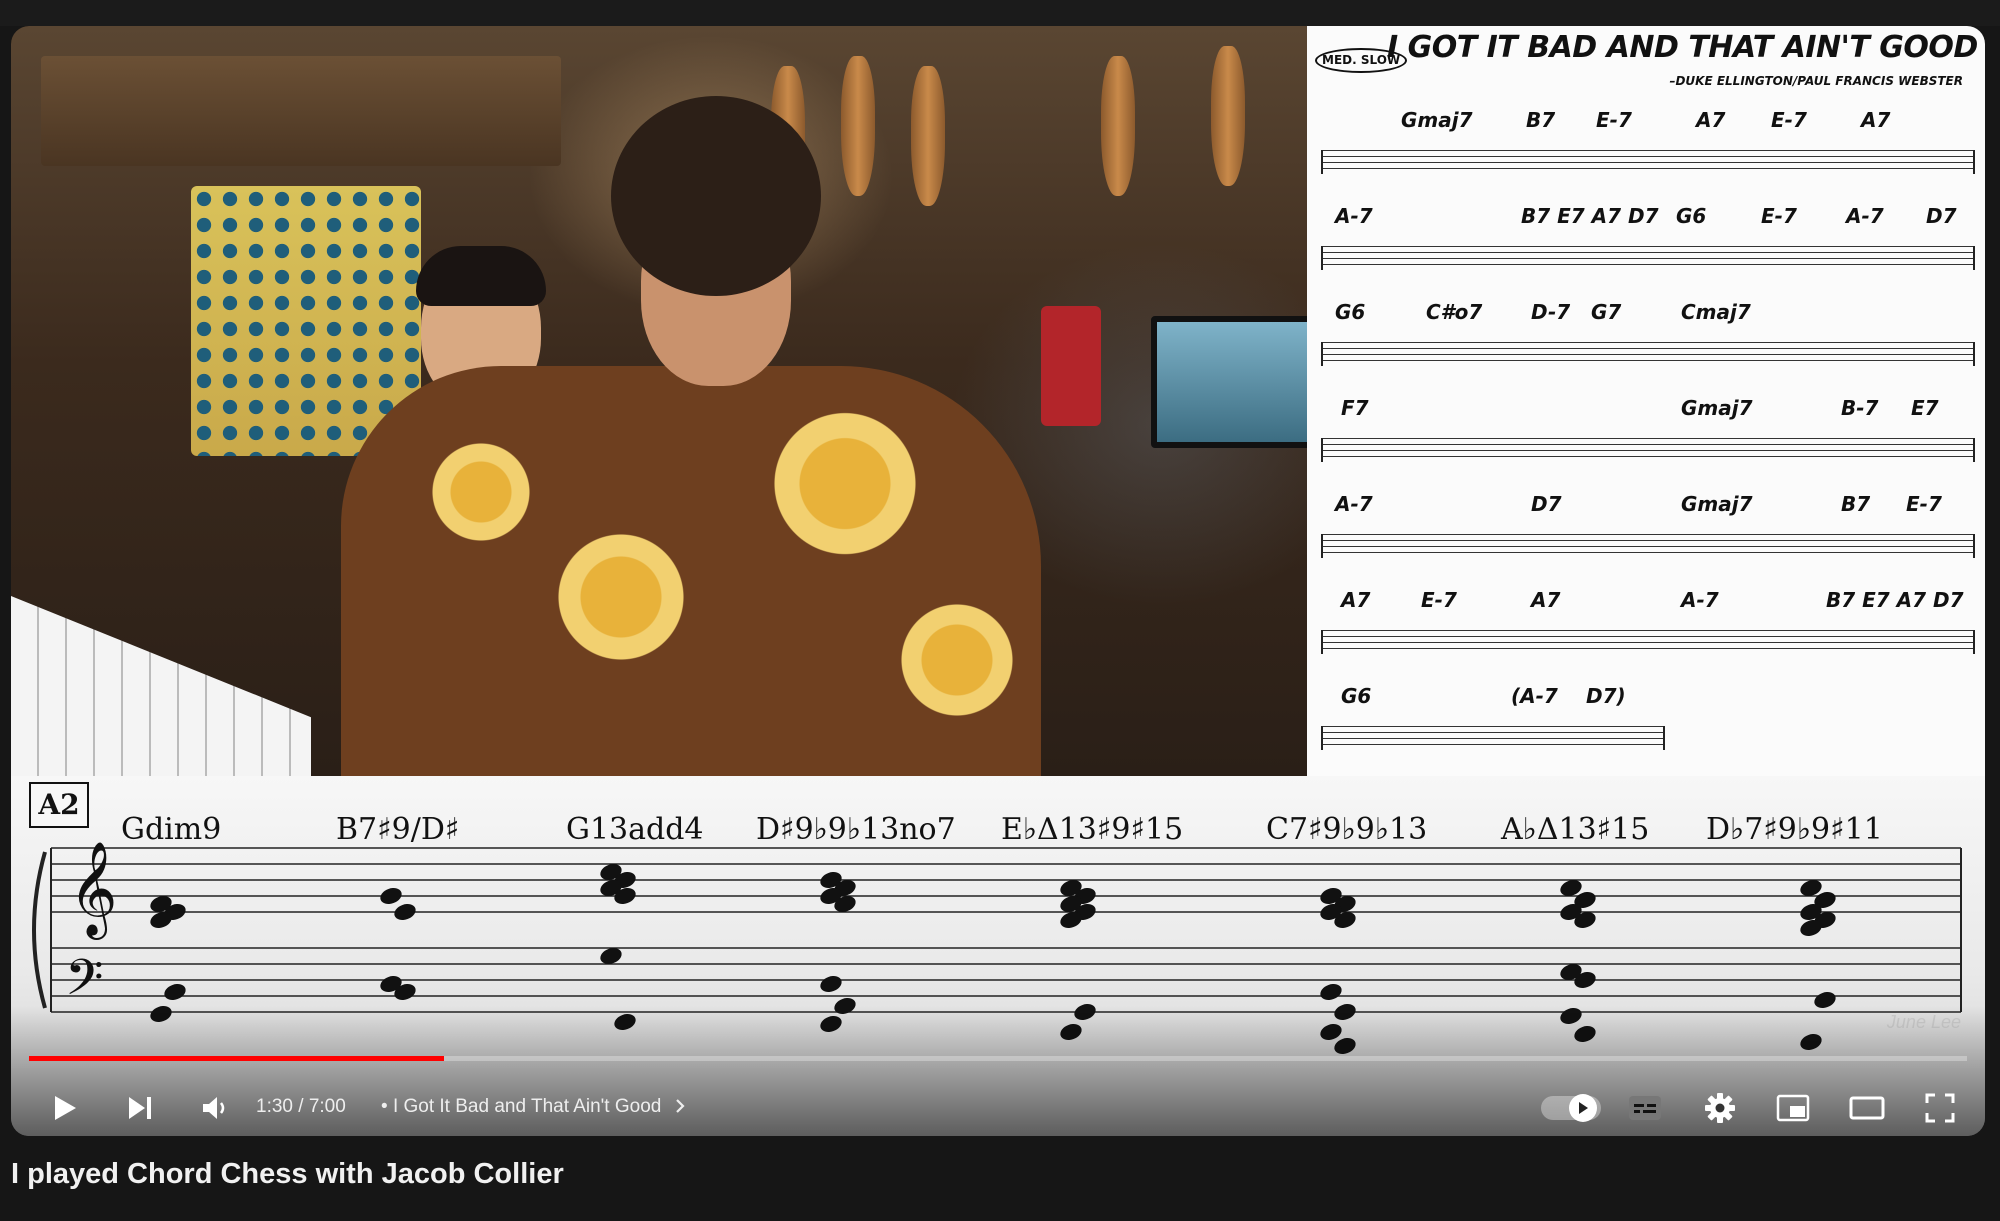 This screenshot has height=1221, width=2000. Describe the element at coordinates (1646, 723) in the screenshot. I see `lead-sheet-row: G6 (A-7 D7)` at that location.